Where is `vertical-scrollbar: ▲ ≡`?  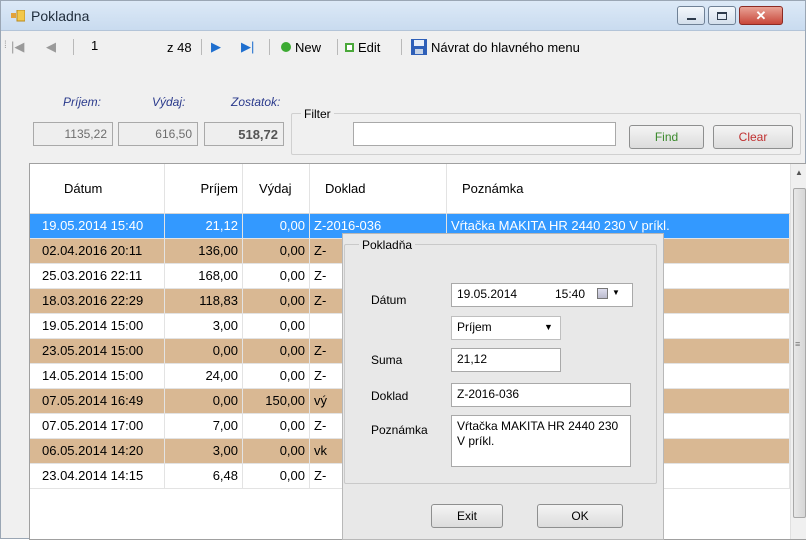 vertical-scrollbar: ▲ ≡ is located at coordinates (798, 351).